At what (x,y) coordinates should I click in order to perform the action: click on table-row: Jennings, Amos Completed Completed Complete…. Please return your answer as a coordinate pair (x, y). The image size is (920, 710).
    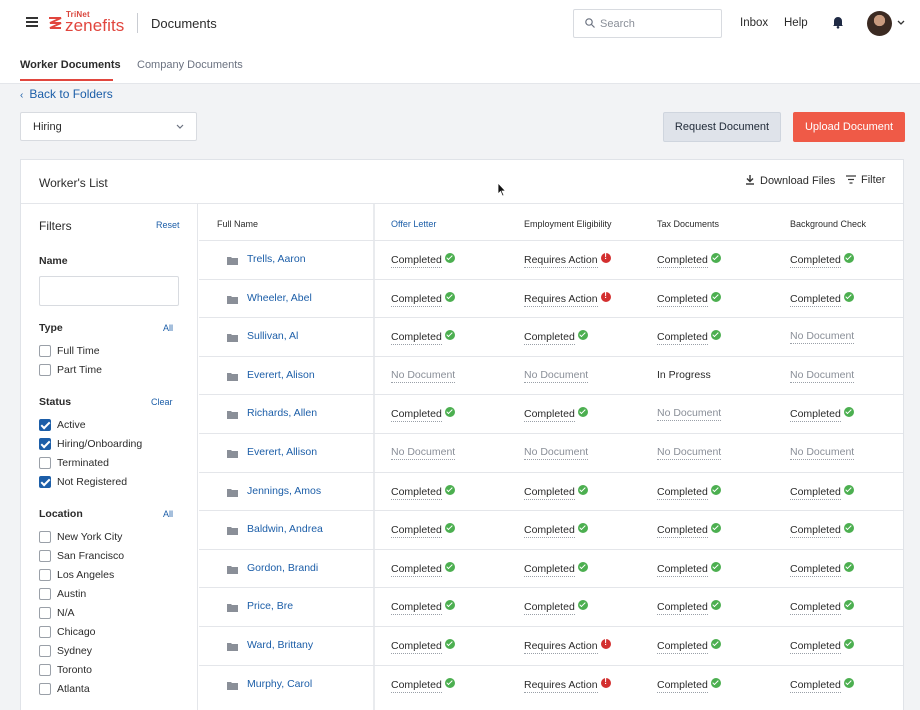
    Looking at the image, I should click on (551, 490).